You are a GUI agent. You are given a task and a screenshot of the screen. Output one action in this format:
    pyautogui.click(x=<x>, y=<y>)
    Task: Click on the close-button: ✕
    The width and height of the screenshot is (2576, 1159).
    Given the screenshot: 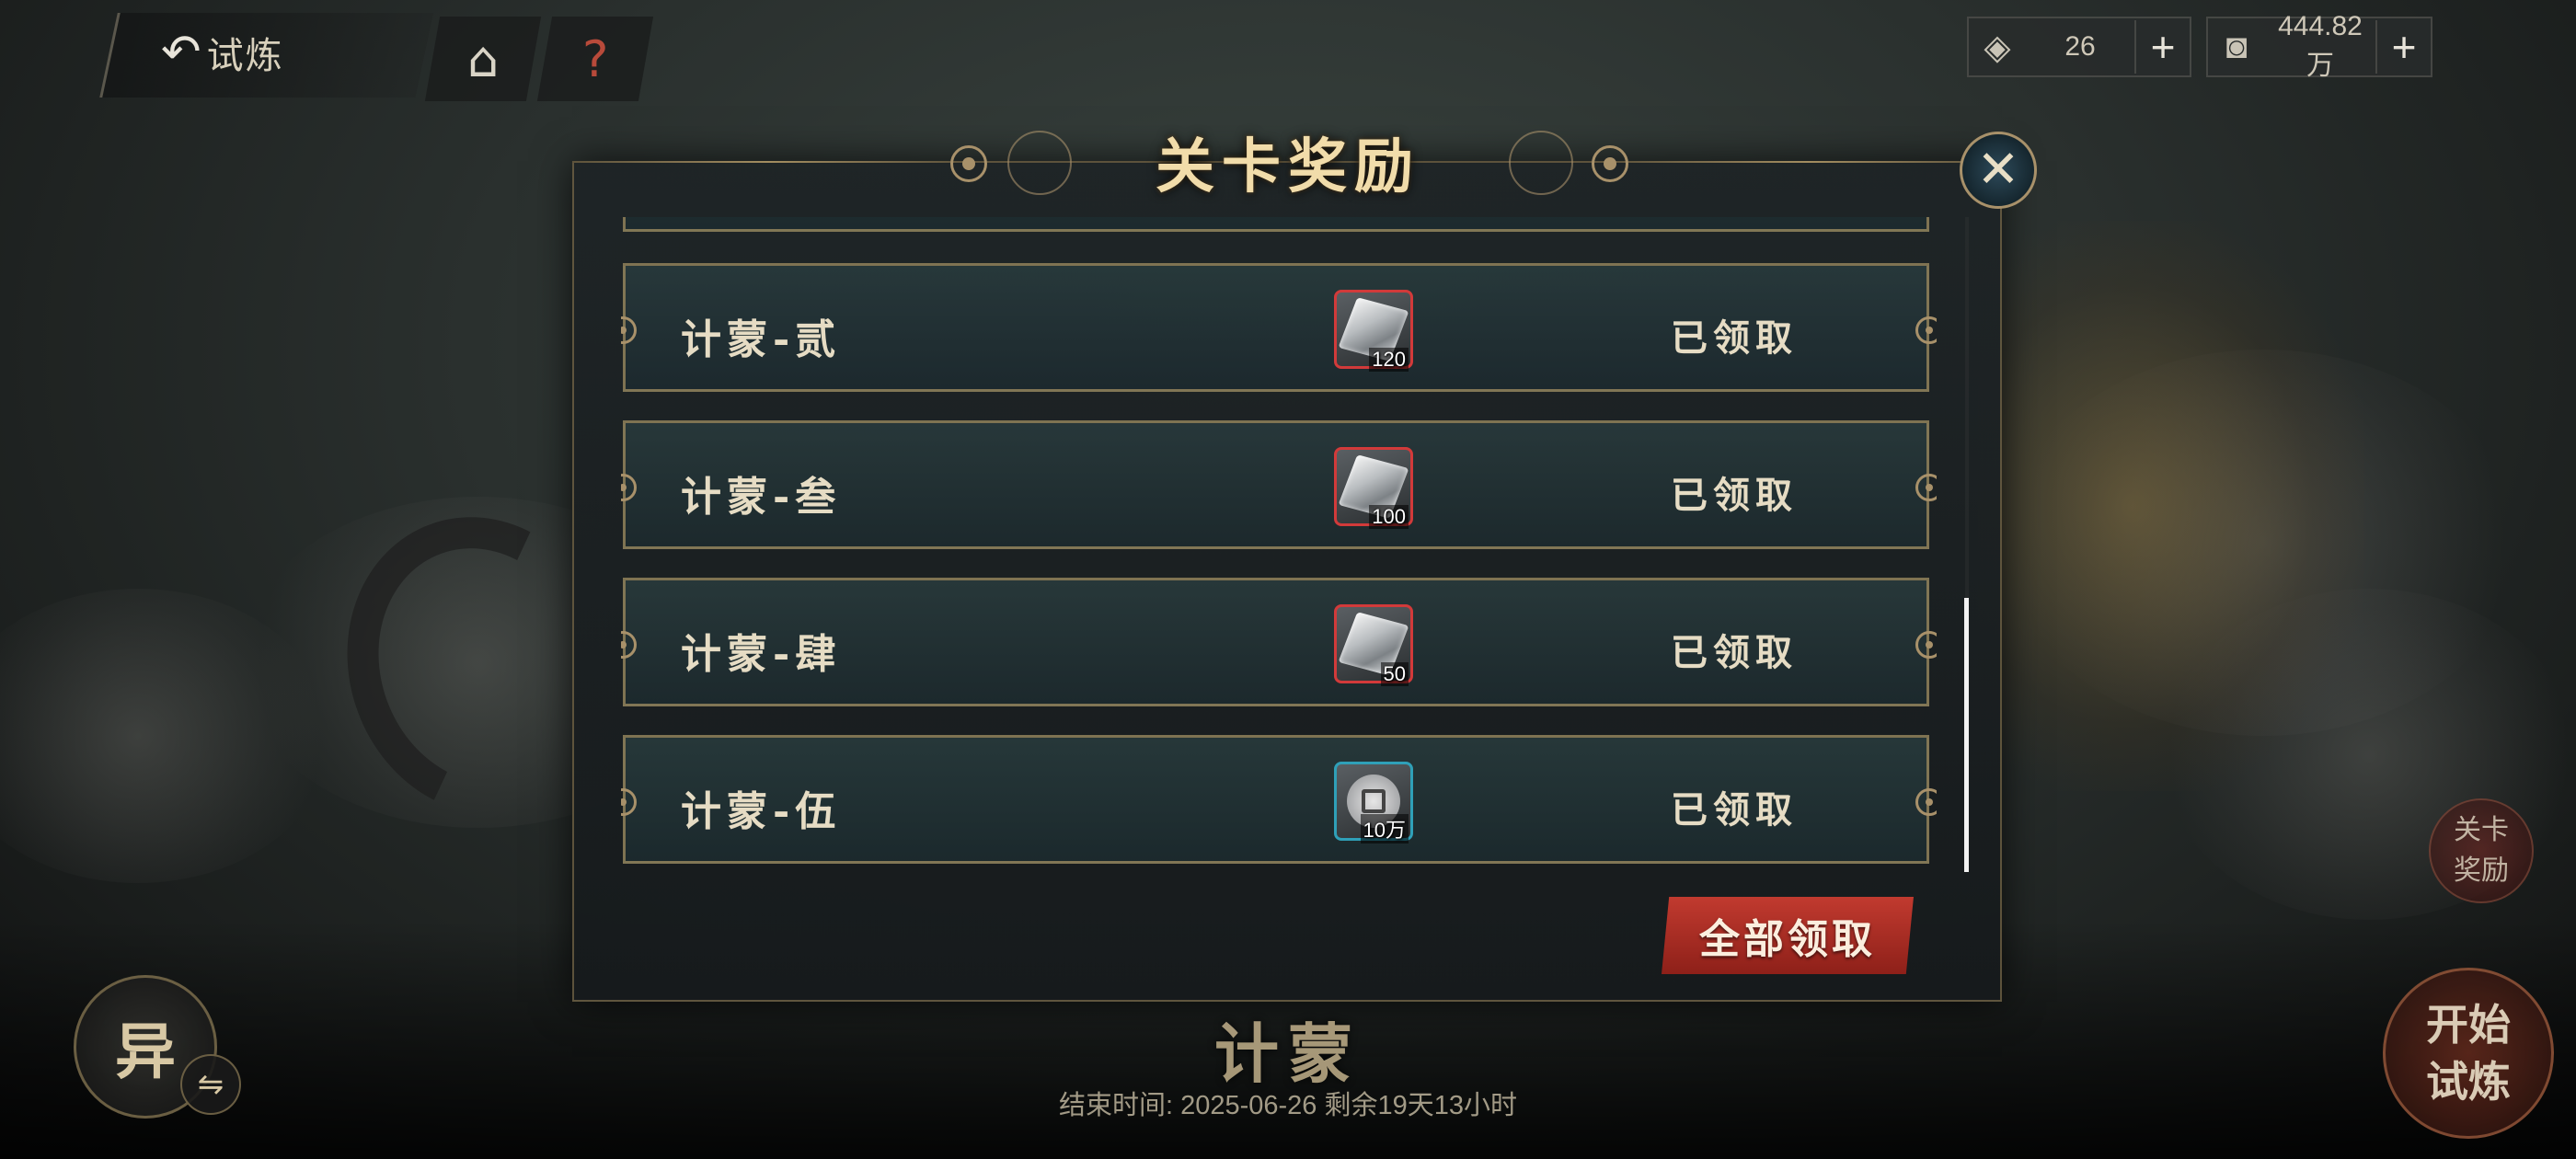 What is the action you would take?
    pyautogui.click(x=1998, y=170)
    